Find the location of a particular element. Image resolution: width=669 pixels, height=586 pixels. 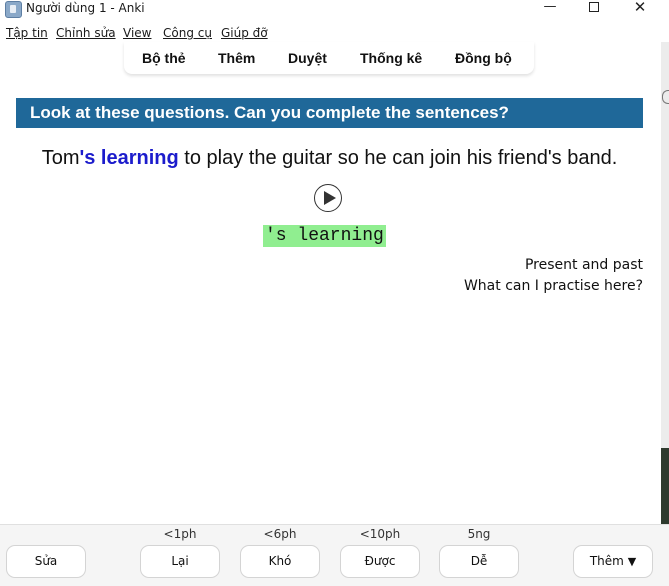

sentence-highlight: 's learning is located at coordinates (129, 158).